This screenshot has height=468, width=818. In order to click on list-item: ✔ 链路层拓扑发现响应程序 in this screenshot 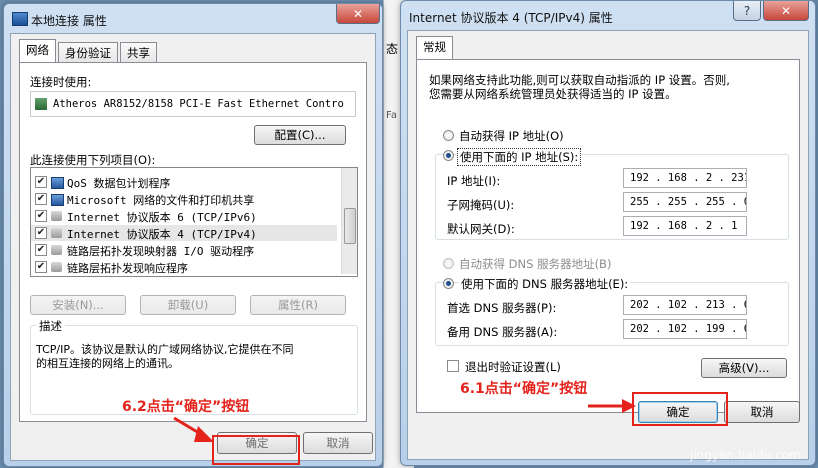, I will do `click(184, 267)`.